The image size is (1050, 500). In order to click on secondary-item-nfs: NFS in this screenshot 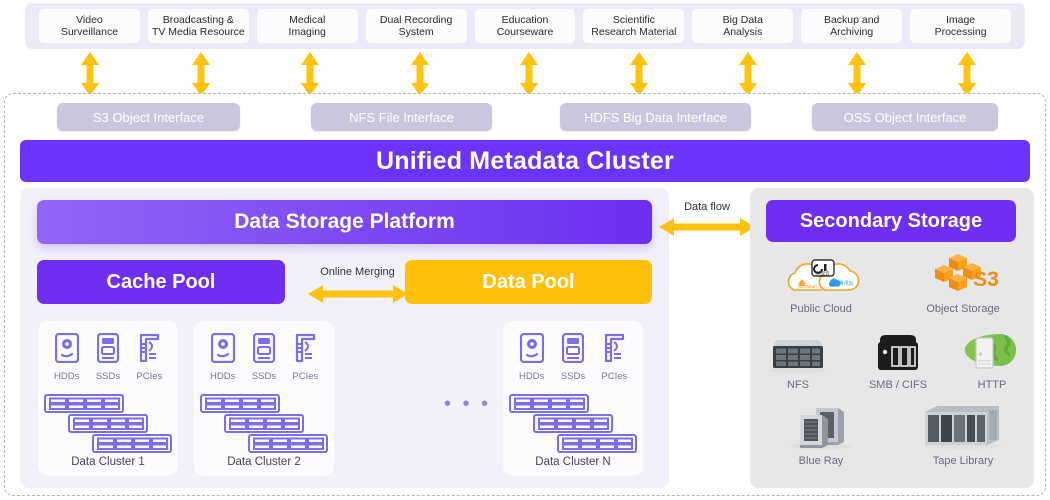, I will do `click(798, 359)`.